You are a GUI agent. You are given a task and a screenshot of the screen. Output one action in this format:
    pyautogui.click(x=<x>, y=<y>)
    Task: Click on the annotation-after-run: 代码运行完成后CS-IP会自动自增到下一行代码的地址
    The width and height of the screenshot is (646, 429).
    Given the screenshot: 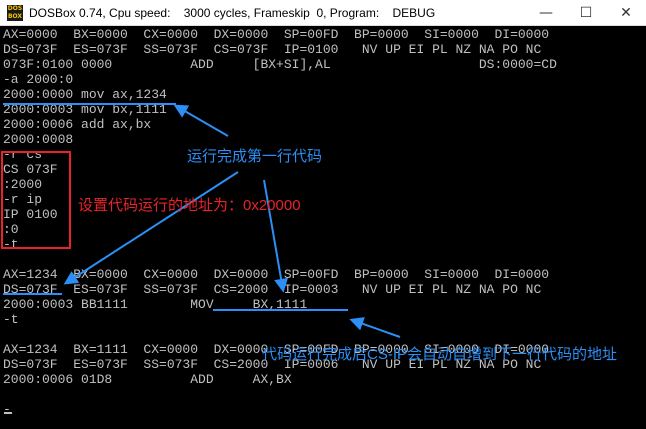 What is the action you would take?
    pyautogui.click(x=440, y=354)
    